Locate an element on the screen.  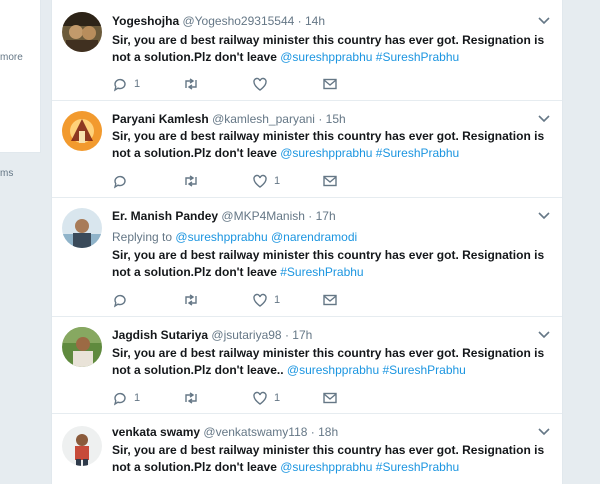
timestamp: 18h is located at coordinates (328, 432).